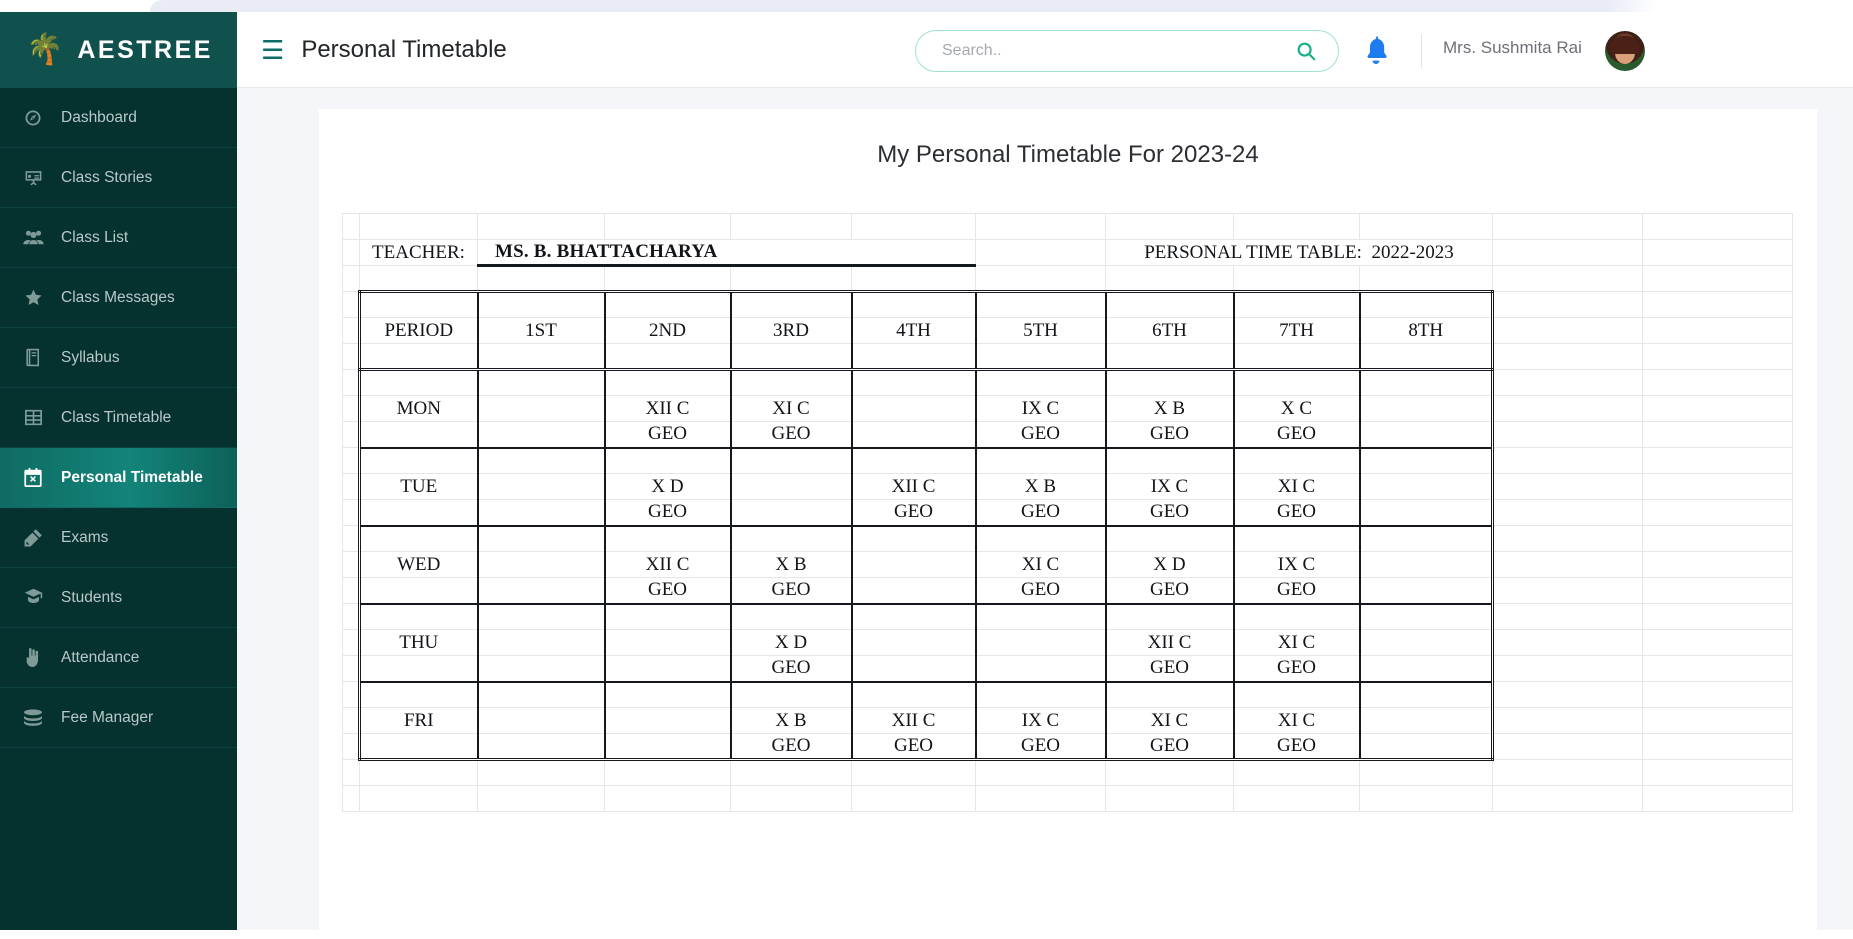 This screenshot has width=1853, height=939. I want to click on search-input, so click(1127, 51).